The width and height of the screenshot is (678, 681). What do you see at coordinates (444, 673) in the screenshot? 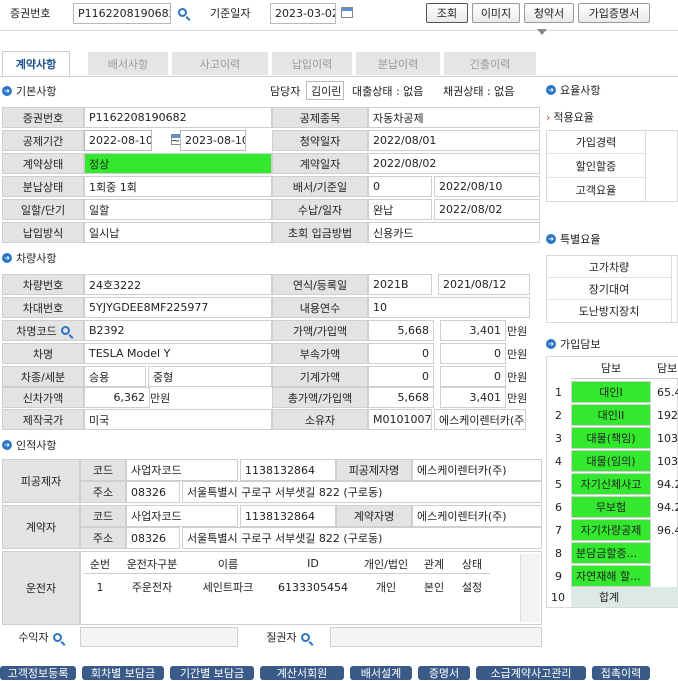
I see `certificate-button: 증명서` at bounding box center [444, 673].